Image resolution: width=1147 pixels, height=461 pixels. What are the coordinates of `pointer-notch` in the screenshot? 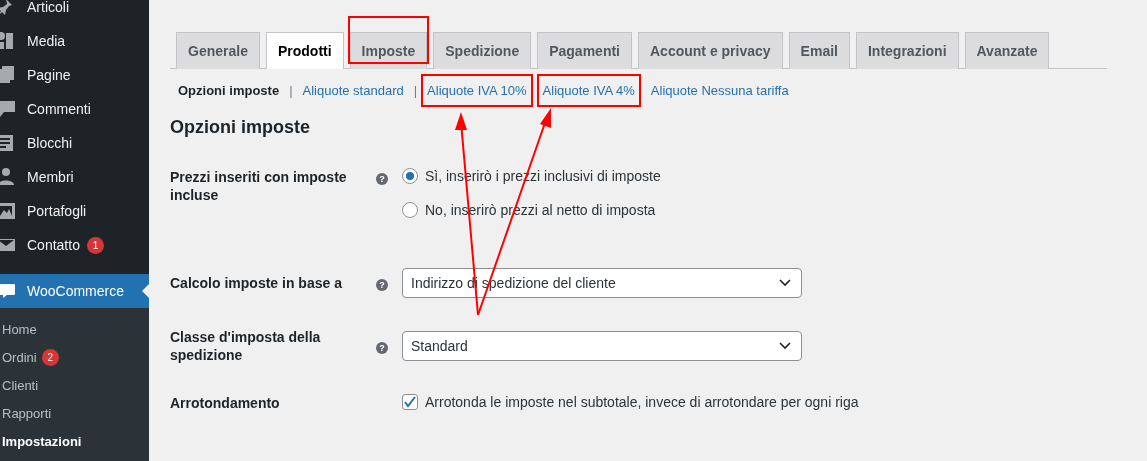 It's located at (145, 291).